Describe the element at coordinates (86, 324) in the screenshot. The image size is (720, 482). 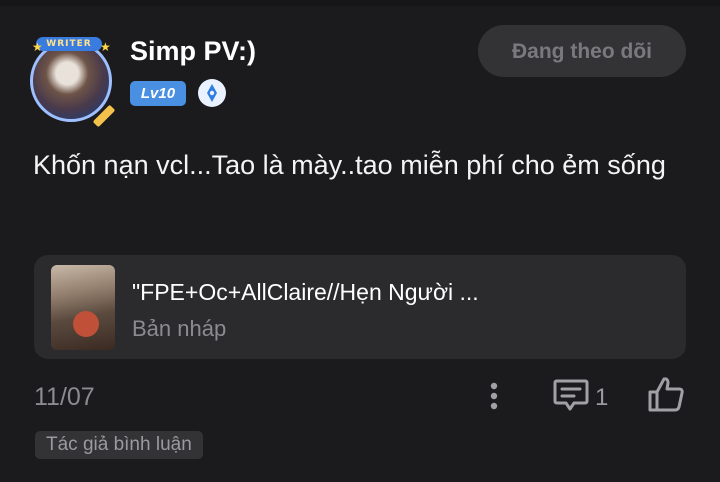
I see `thumbnail-figure` at that location.